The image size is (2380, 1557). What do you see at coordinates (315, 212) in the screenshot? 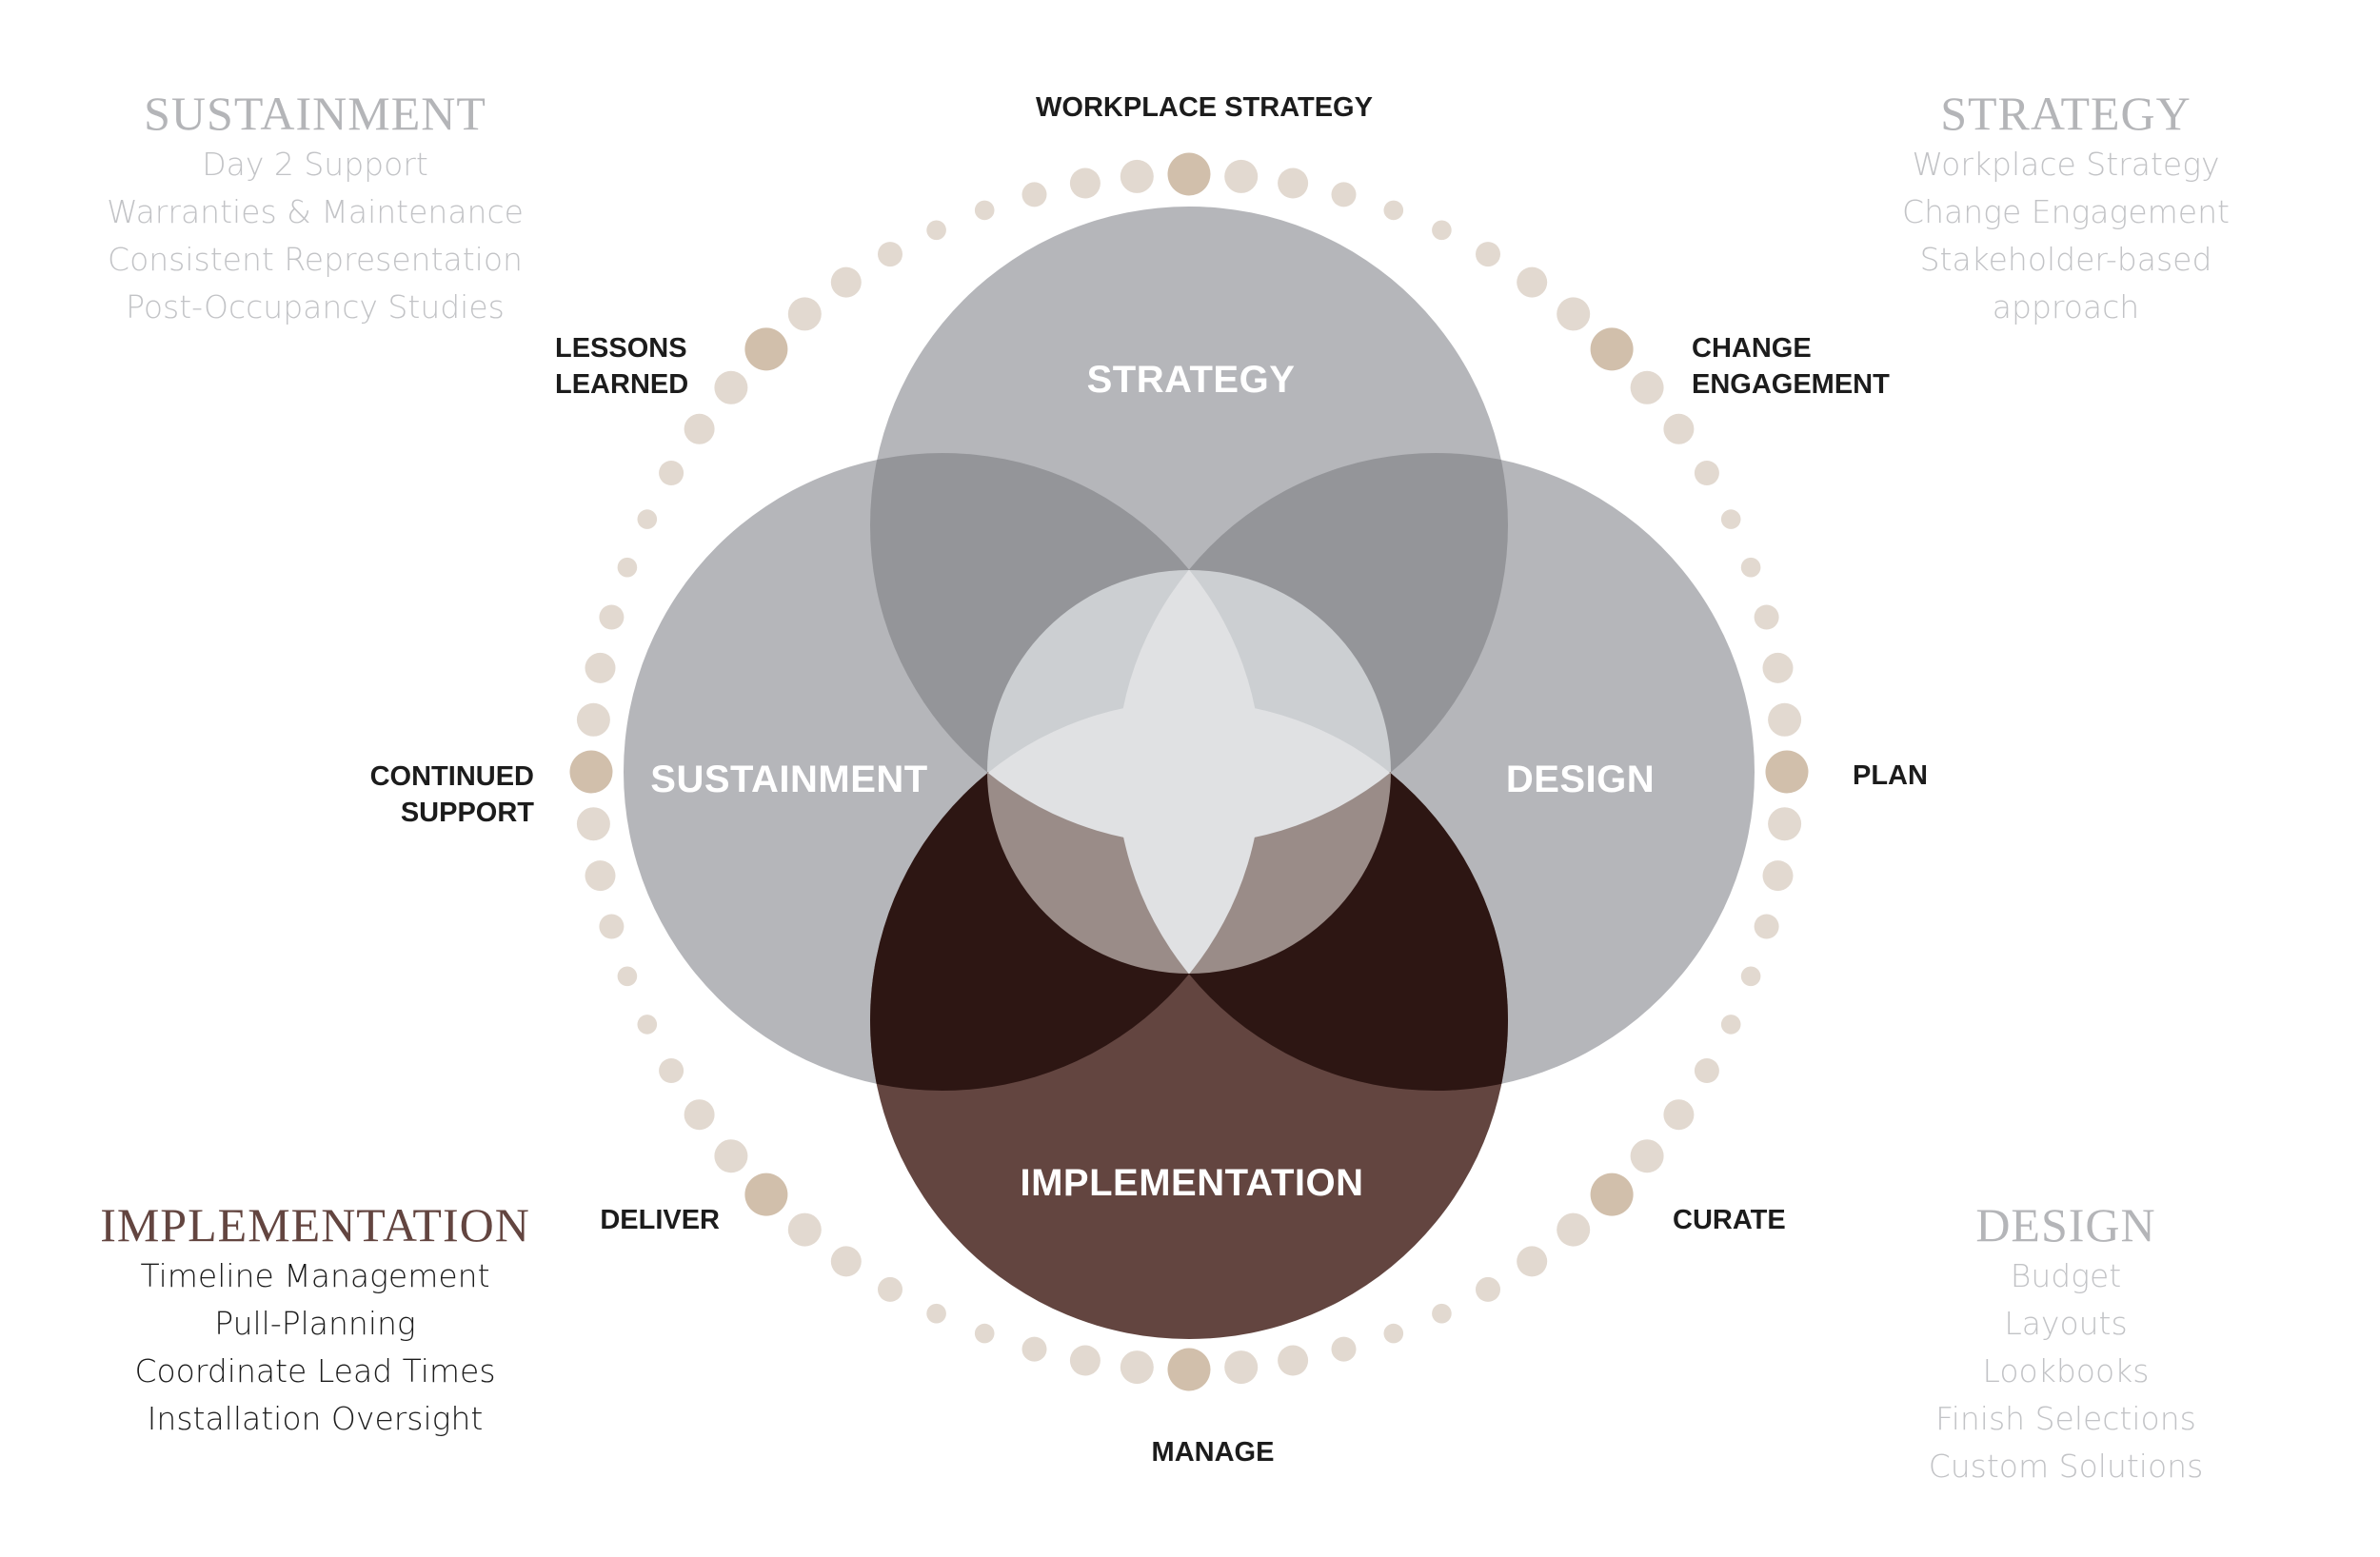
I see `sustainment-item: Warranties & Maintenance` at bounding box center [315, 212].